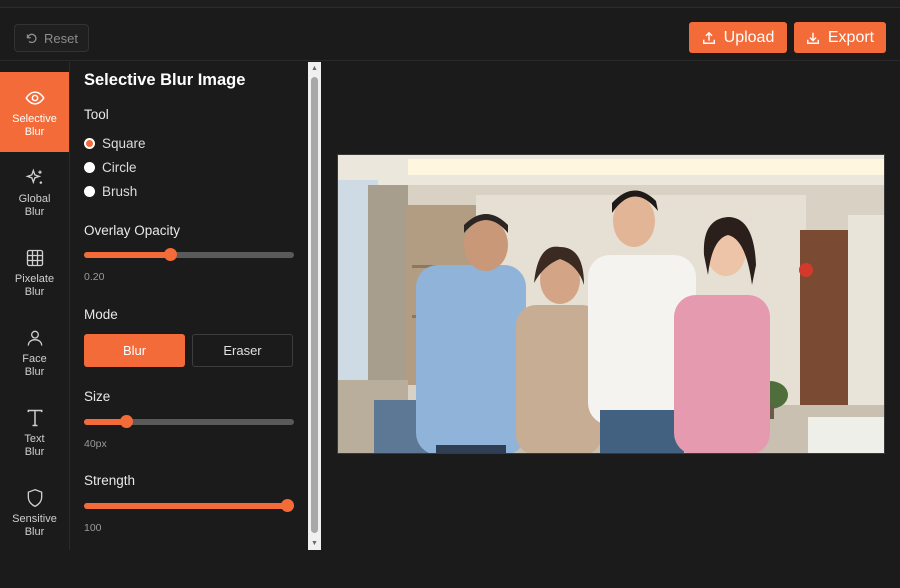 Image resolution: width=900 pixels, height=588 pixels. I want to click on tool-option-circle: Circle, so click(110, 167).